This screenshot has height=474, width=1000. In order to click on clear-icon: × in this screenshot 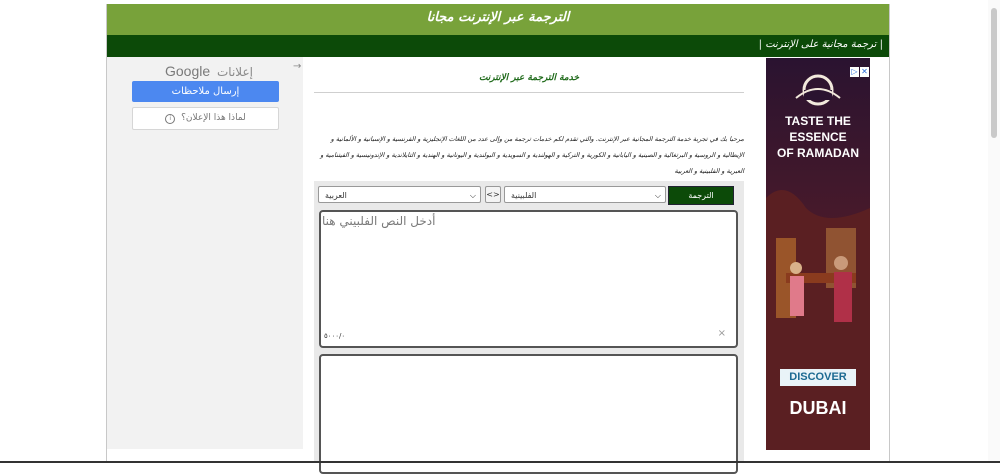, I will do `click(722, 333)`.